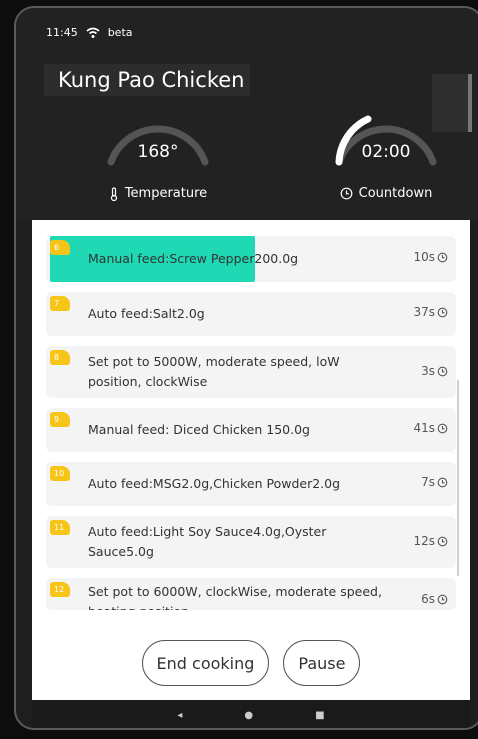  Describe the element at coordinates (146, 313) in the screenshot. I see `step-text: Auto feed:Salt2.0g` at that location.